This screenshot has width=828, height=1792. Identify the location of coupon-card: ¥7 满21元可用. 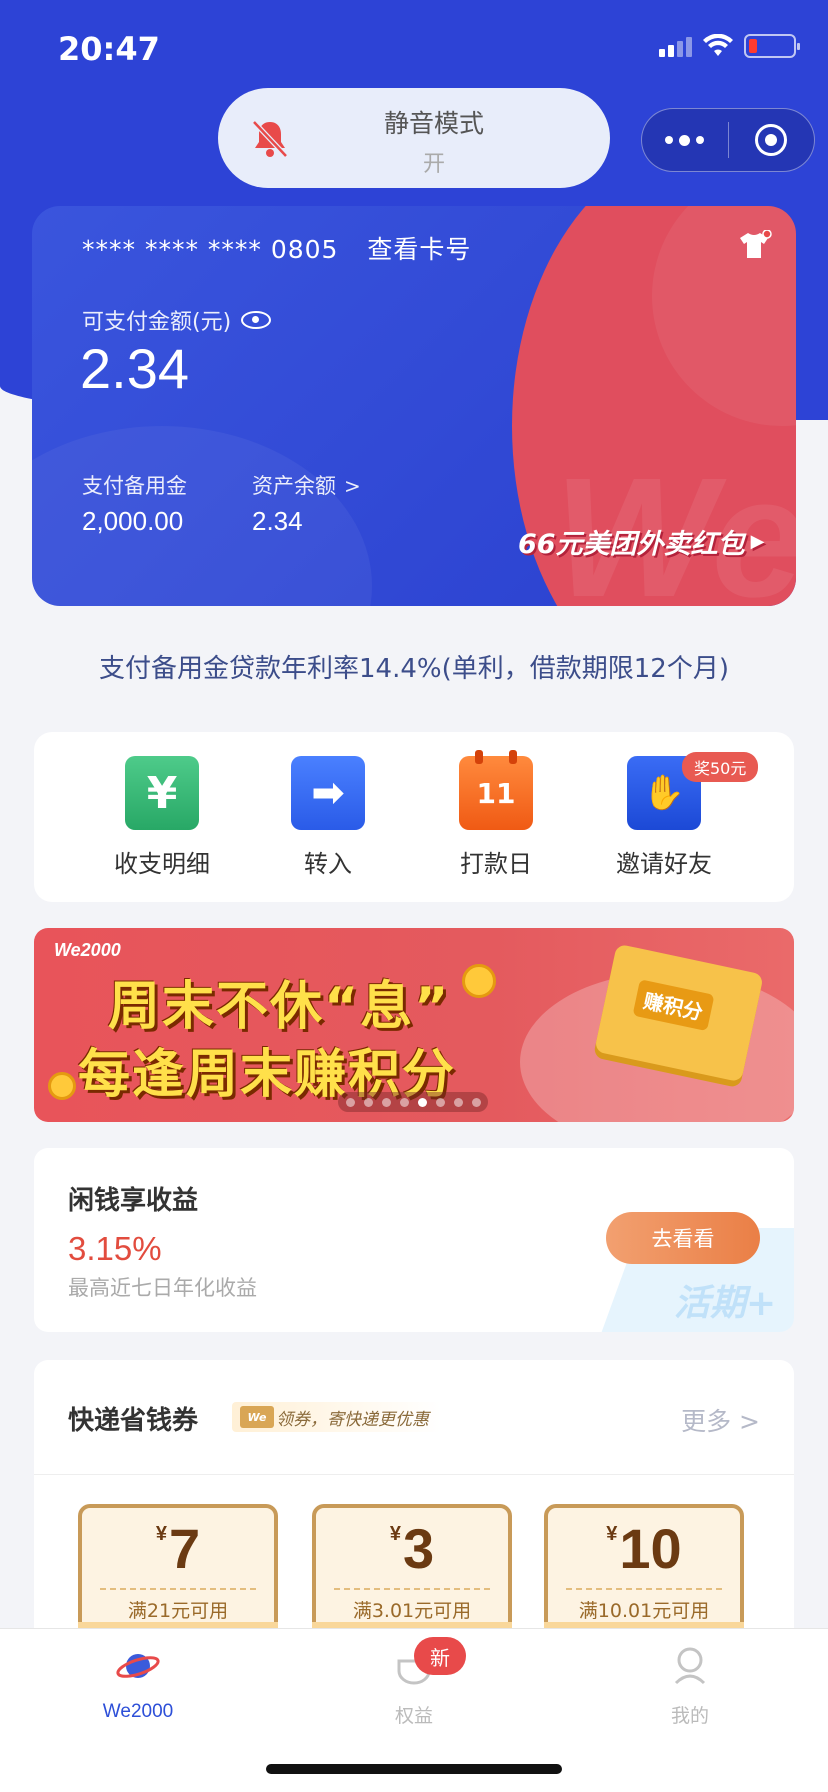
(178, 1578).